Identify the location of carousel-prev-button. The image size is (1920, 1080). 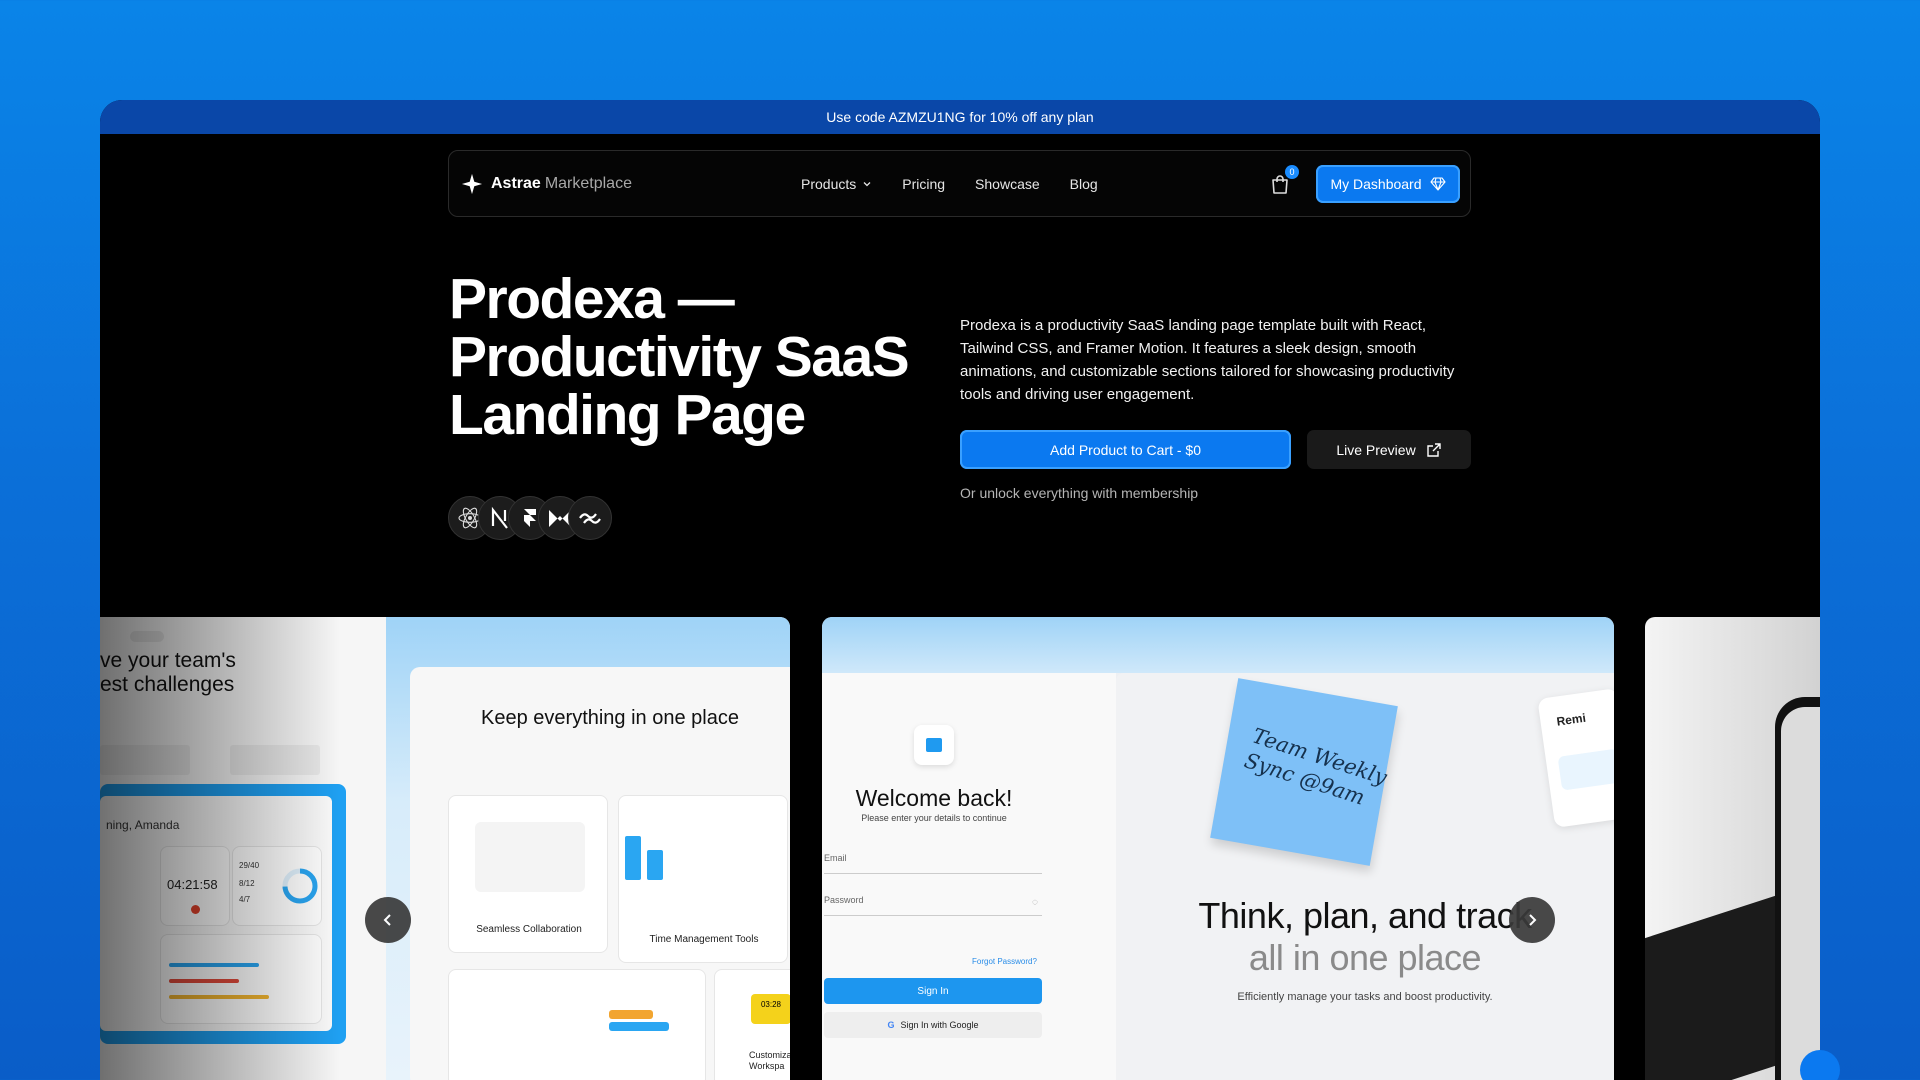
(388, 920).